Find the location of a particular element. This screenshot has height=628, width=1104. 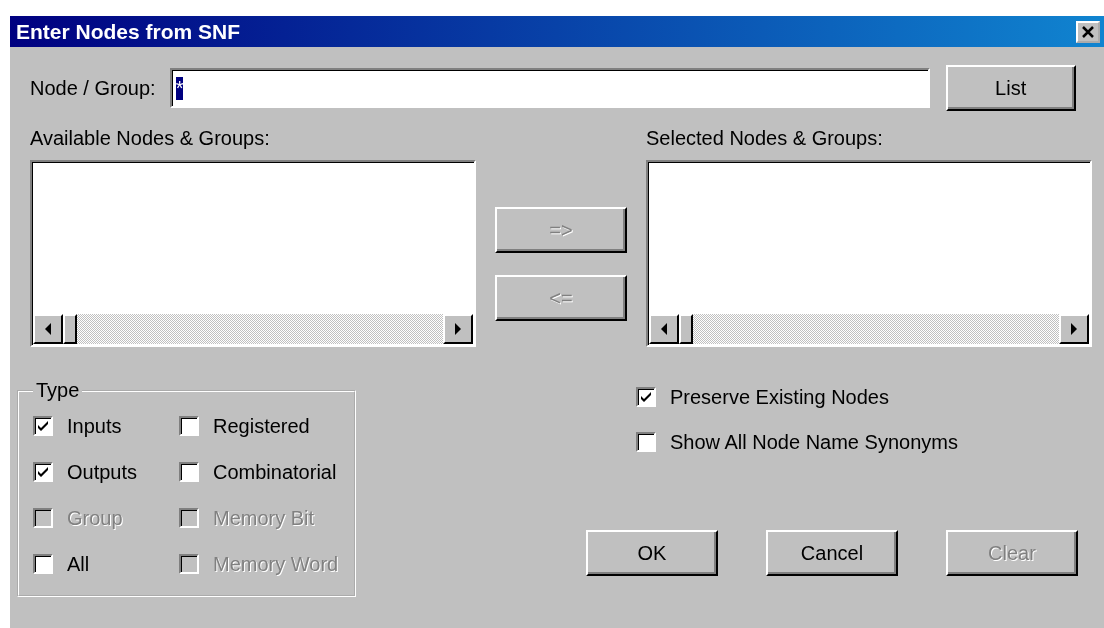

checkbox-label: Memory Bit is located at coordinates (264, 518).